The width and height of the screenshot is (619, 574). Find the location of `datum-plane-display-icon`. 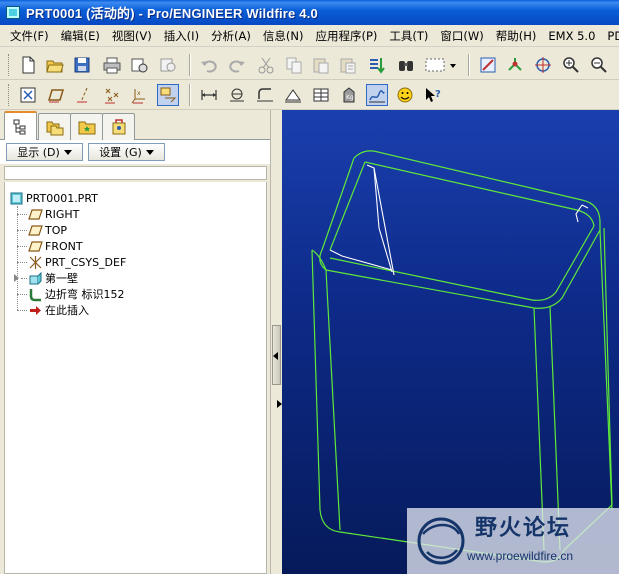

datum-plane-display-icon is located at coordinates (56, 95).